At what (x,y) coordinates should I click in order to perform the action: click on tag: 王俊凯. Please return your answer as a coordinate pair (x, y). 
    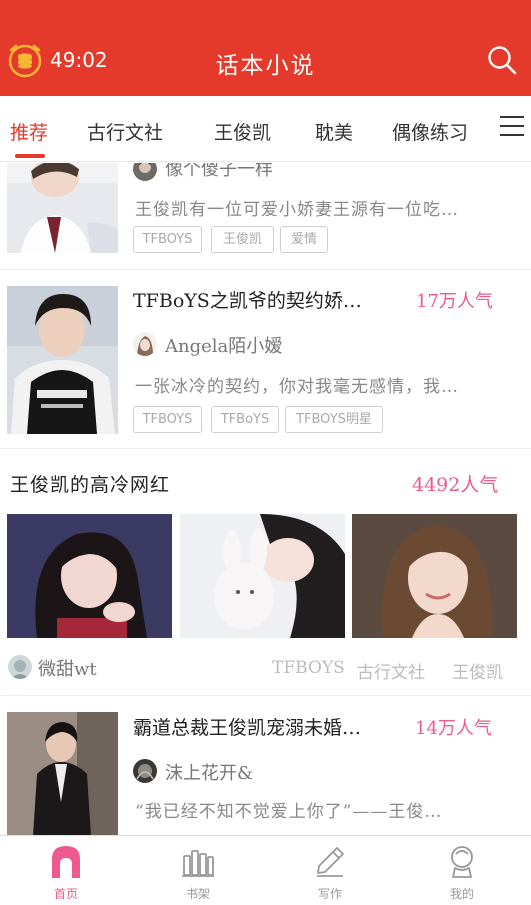
    Looking at the image, I should click on (242, 239).